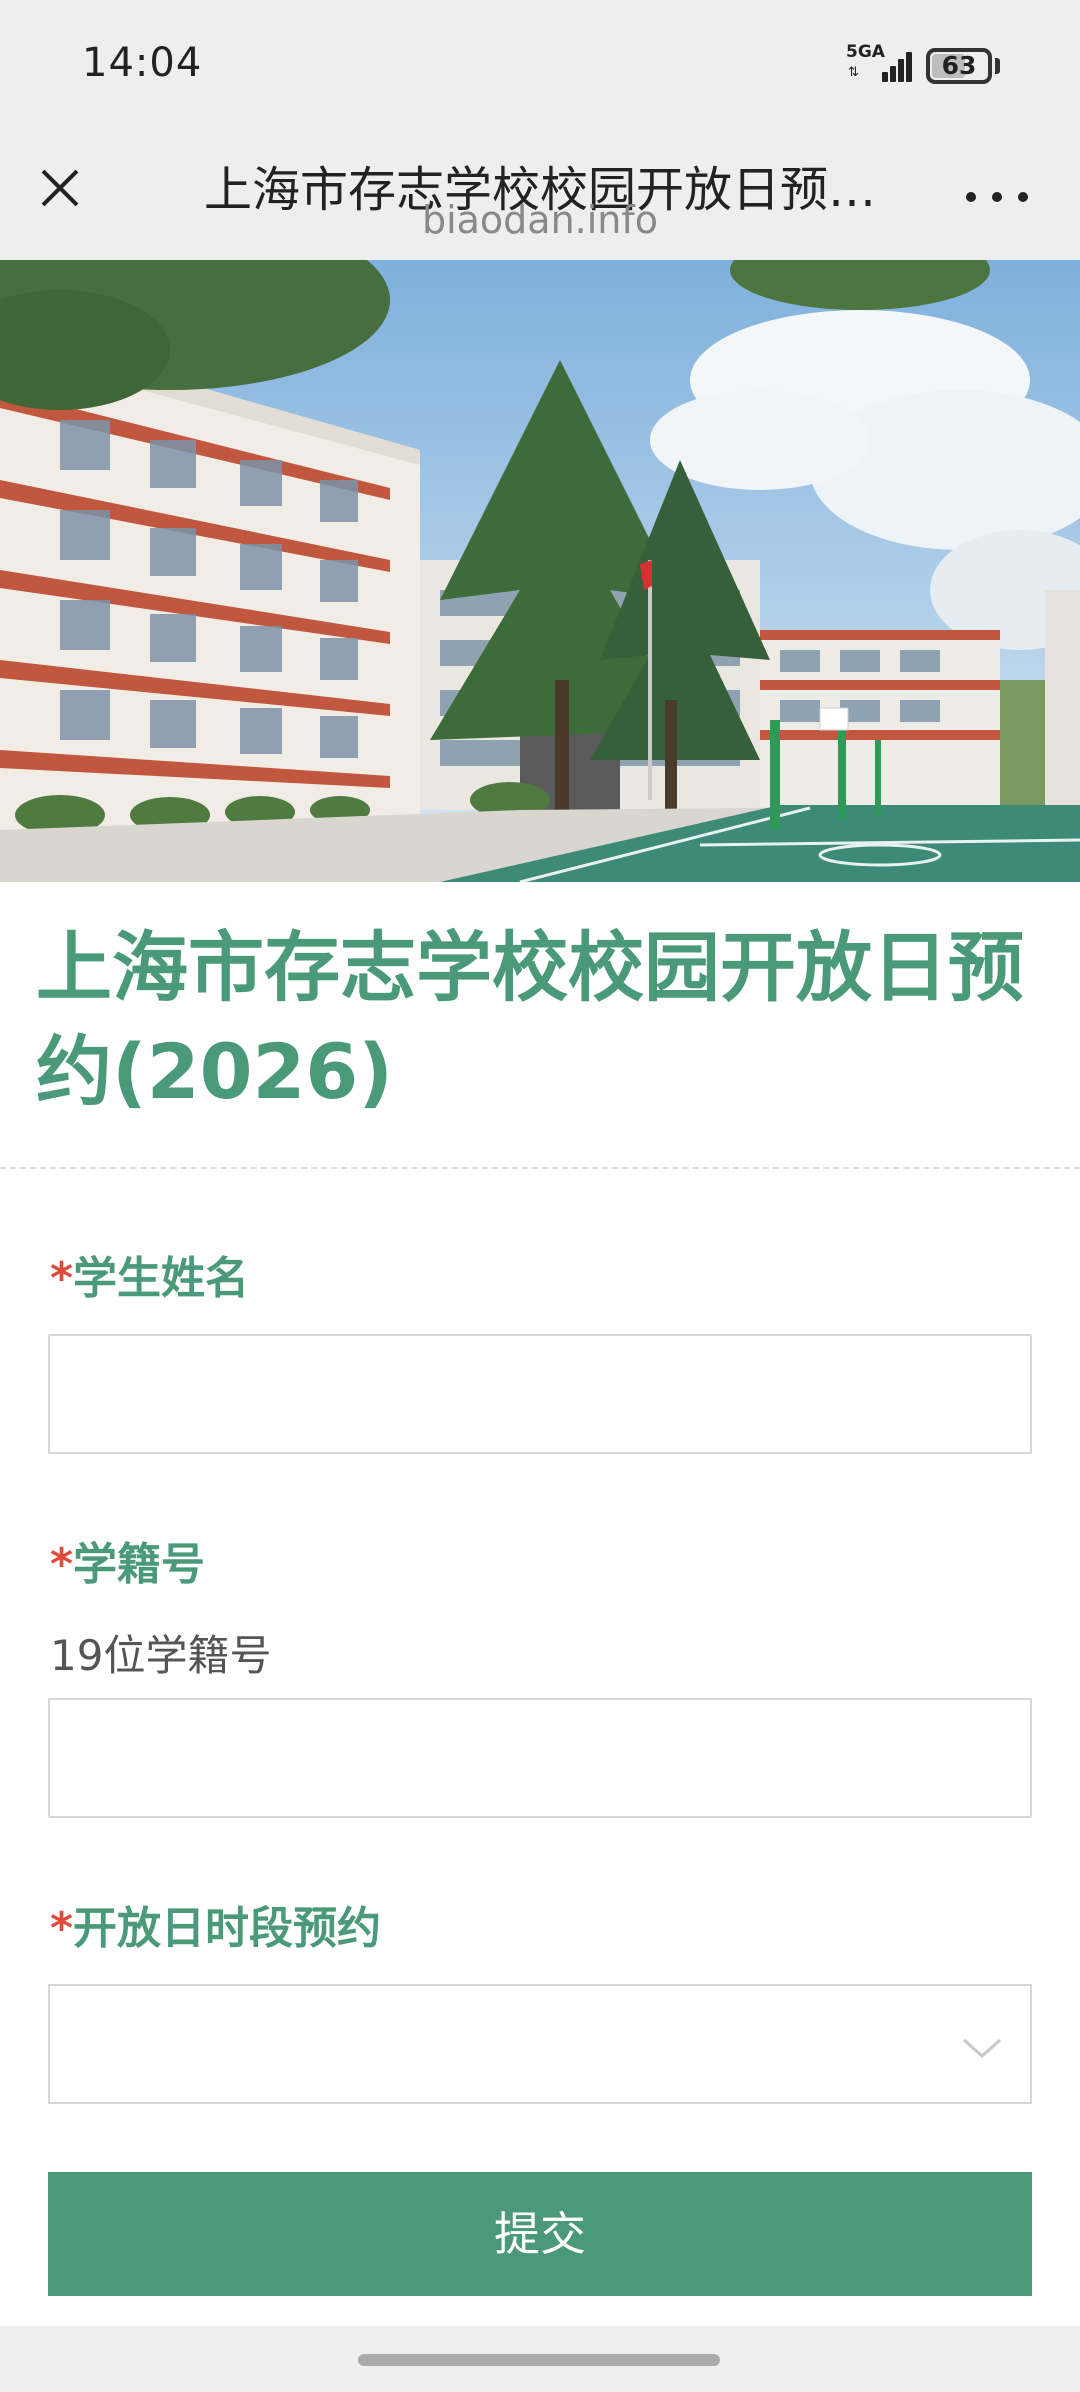 The width and height of the screenshot is (1080, 2392). I want to click on time-slot-label: *开放日时段预约, so click(215, 1924).